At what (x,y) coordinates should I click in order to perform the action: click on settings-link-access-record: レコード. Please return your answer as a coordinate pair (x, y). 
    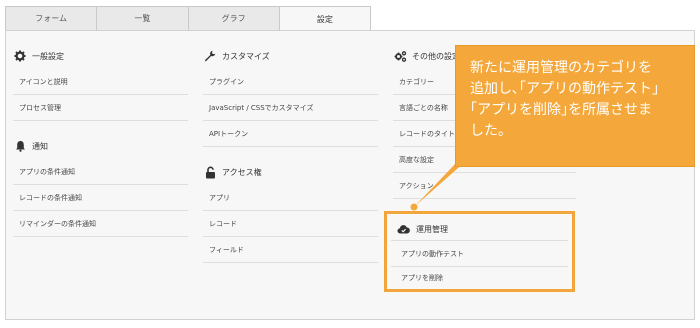
    Looking at the image, I should click on (290, 224).